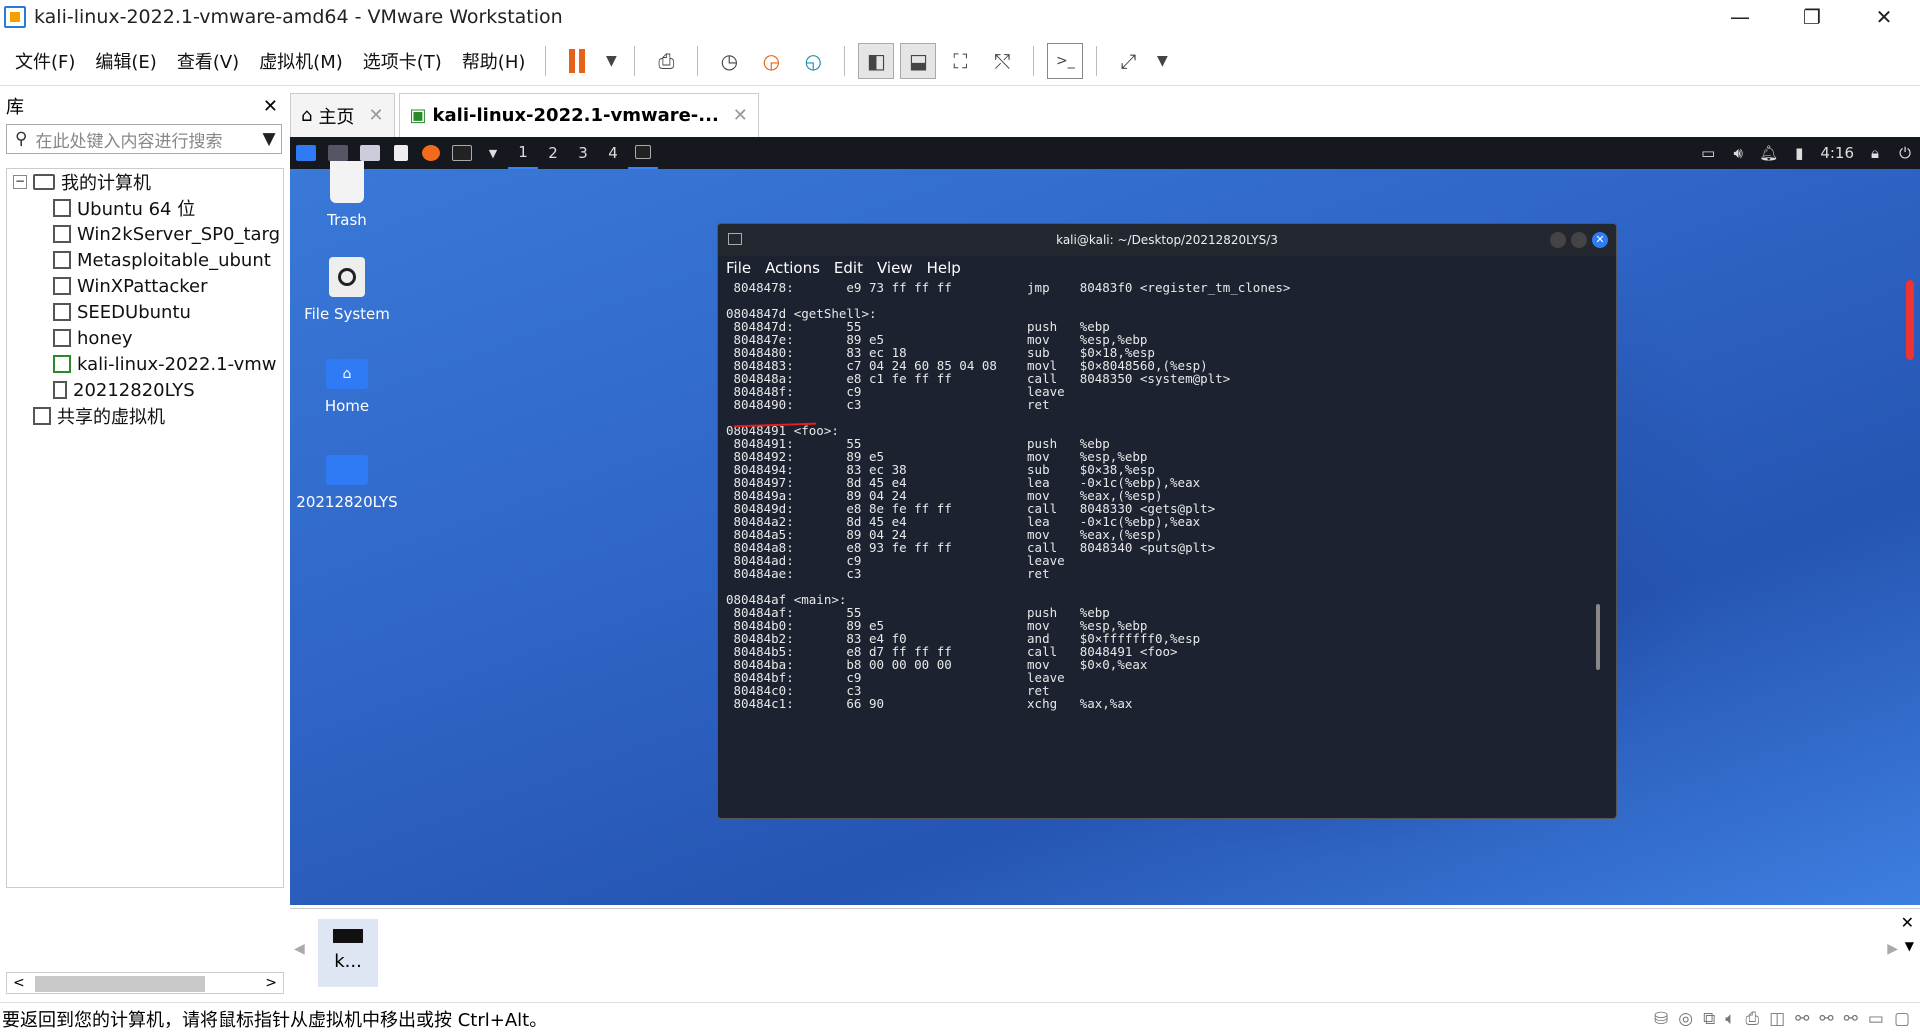 The width and height of the screenshot is (1920, 1034). What do you see at coordinates (578, 115) in the screenshot?
I see `tab-kali: ▣ kali-linux-2022.1-vmware-... ✕` at bounding box center [578, 115].